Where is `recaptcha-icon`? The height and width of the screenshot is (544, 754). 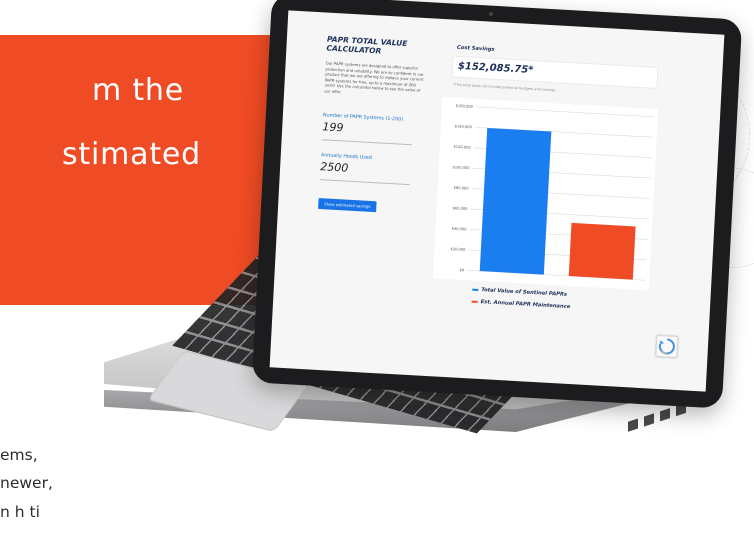
recaptcha-icon is located at coordinates (666, 346).